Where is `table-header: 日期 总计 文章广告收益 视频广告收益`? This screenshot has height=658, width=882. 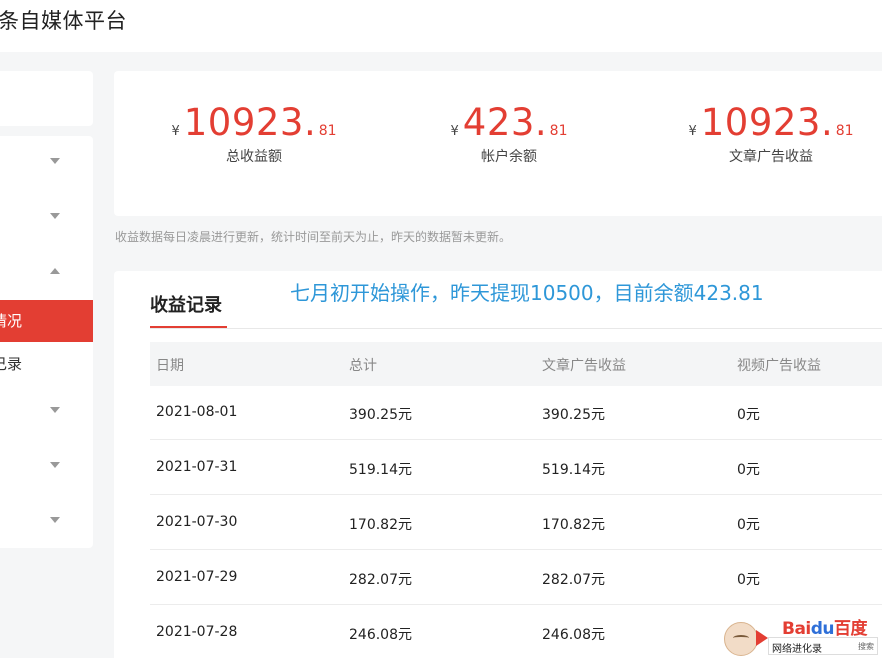
table-header: 日期 总计 文章广告收益 视频广告收益 is located at coordinates (516, 364).